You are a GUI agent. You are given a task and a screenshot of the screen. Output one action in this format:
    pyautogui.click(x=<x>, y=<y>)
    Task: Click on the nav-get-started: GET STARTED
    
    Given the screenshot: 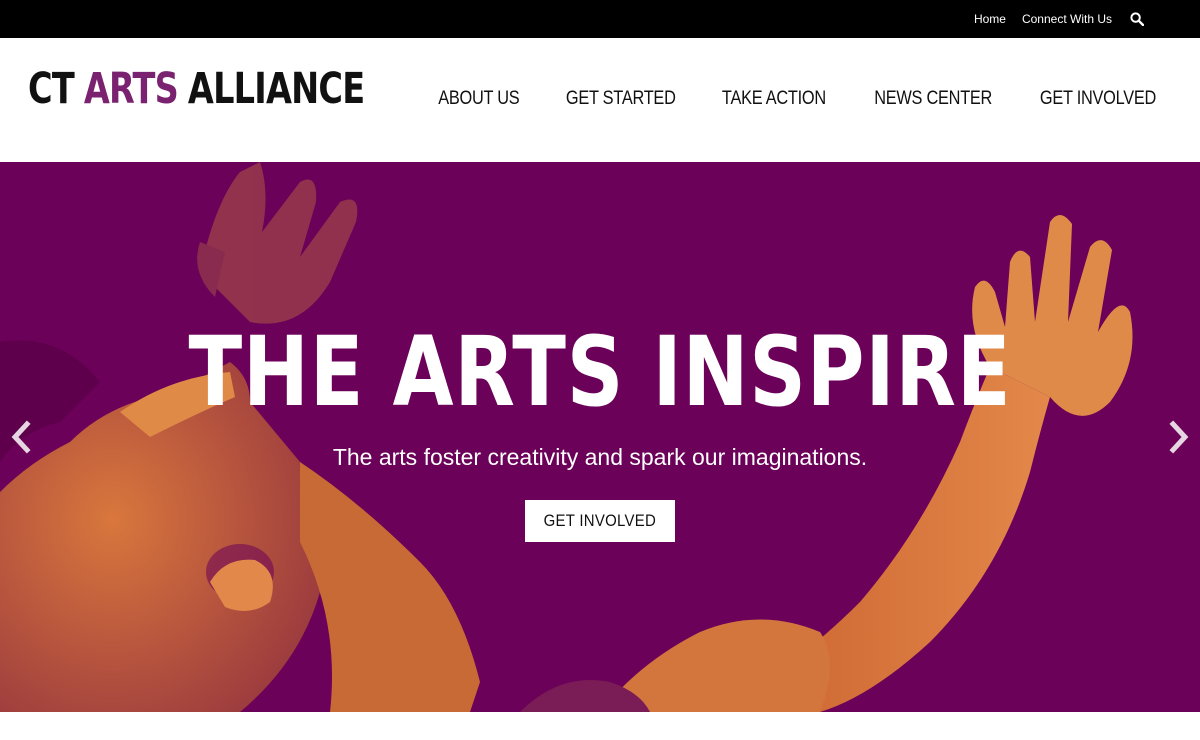 What is the action you would take?
    pyautogui.click(x=621, y=99)
    